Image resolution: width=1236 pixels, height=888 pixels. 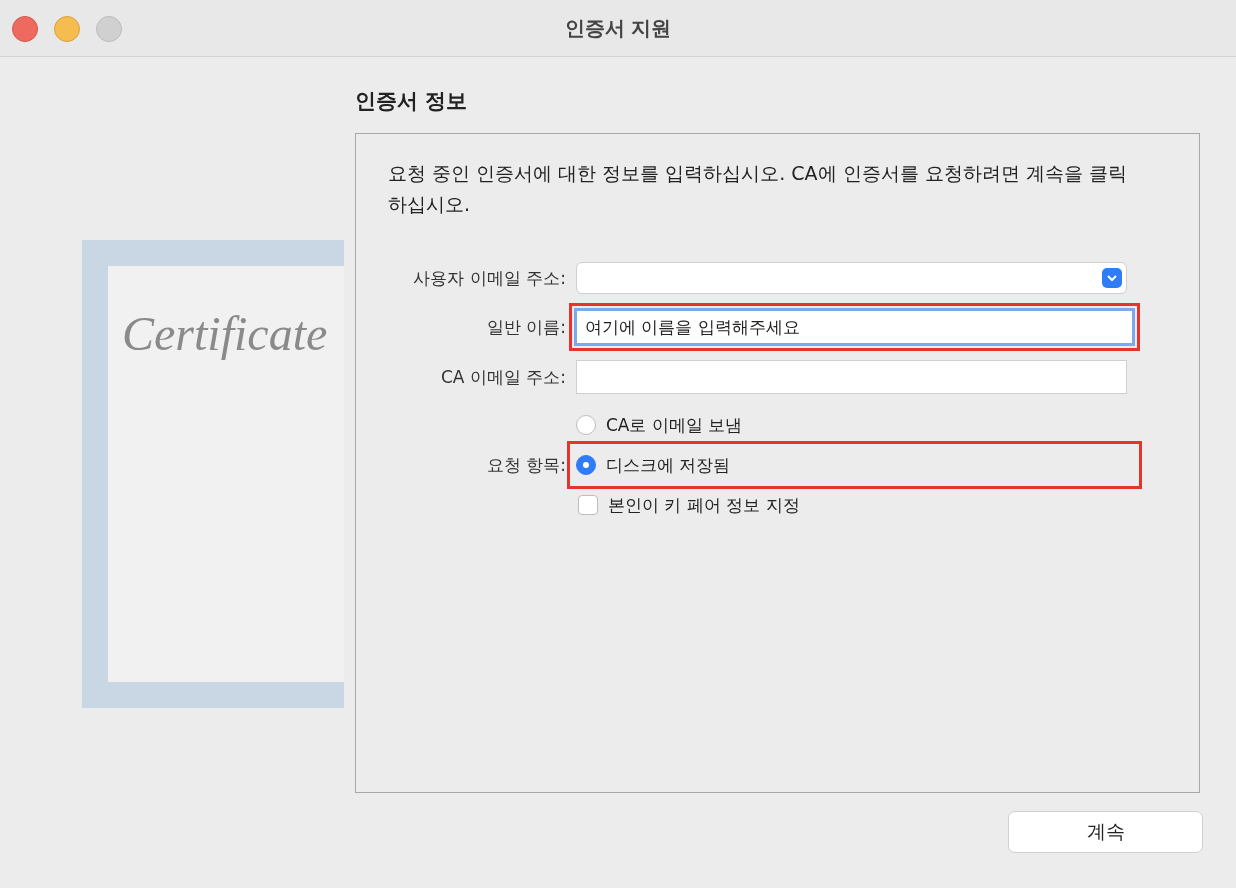 What do you see at coordinates (25, 29) in the screenshot?
I see `close-button` at bounding box center [25, 29].